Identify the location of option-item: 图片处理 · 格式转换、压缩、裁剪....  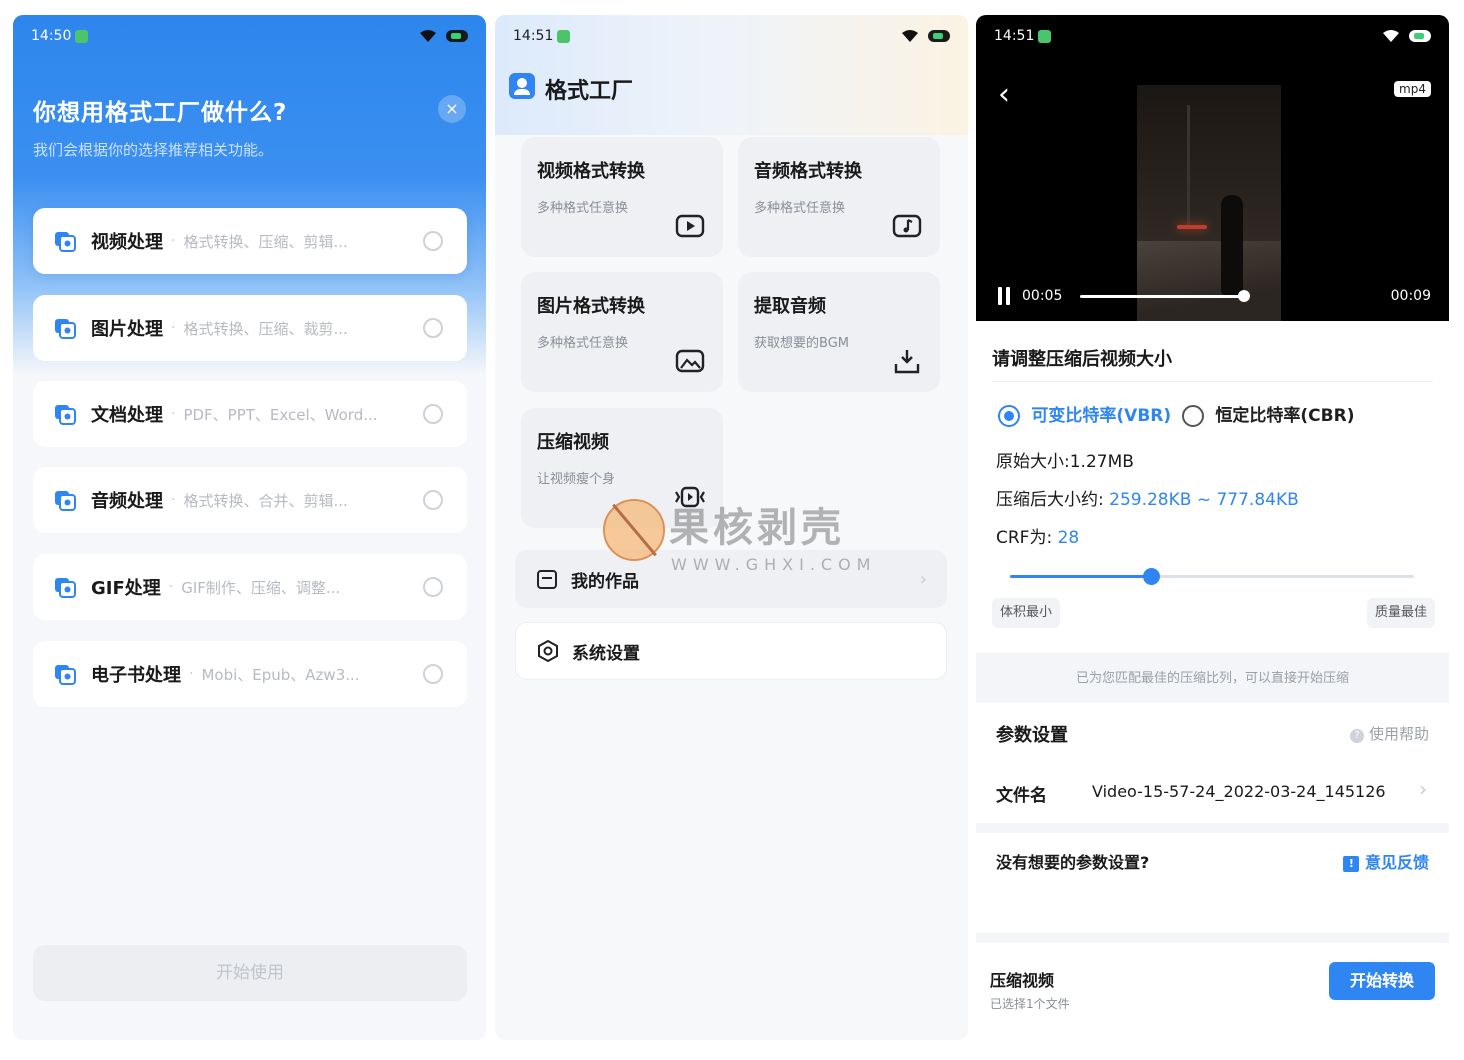
(250, 328).